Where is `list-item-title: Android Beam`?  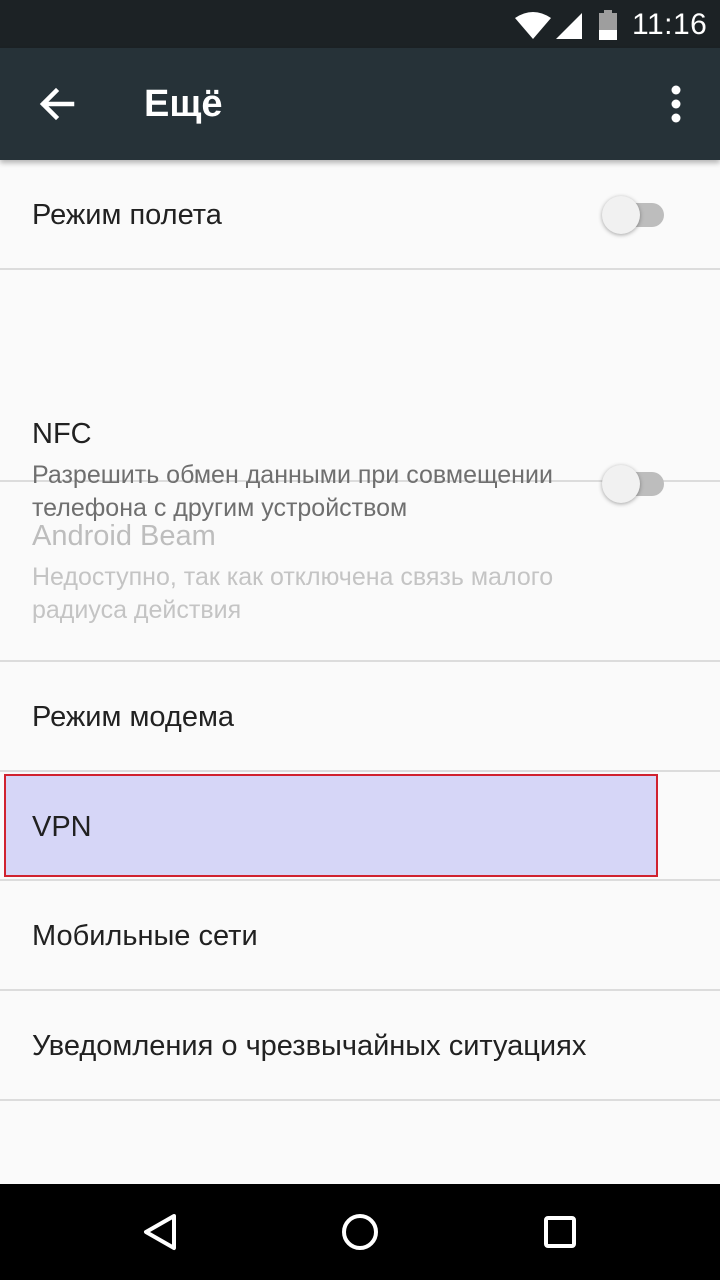 list-item-title: Android Beam is located at coordinates (124, 536).